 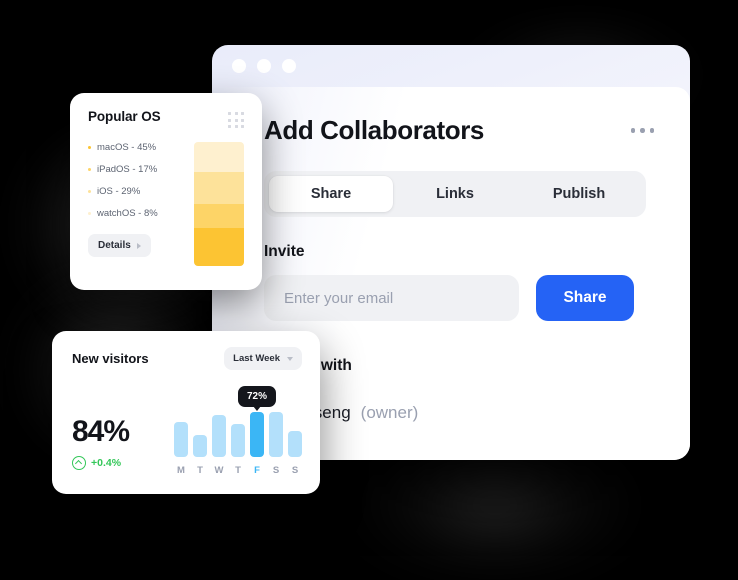 I want to click on tab-bar: Share Links Publish, so click(x=455, y=194).